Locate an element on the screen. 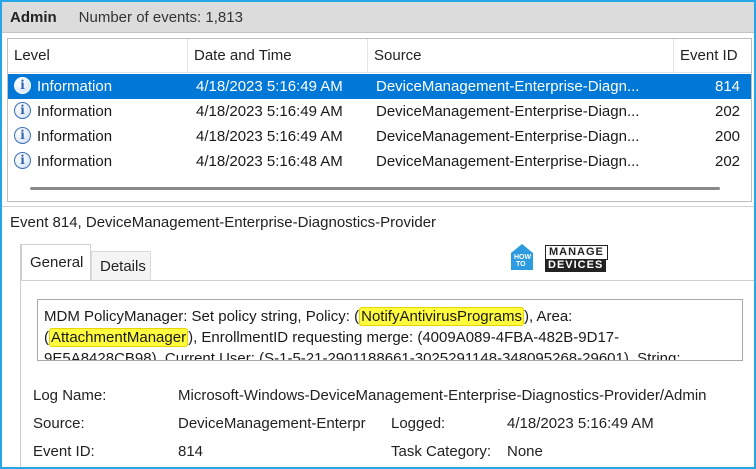  event-id: 200 is located at coordinates (728, 136).